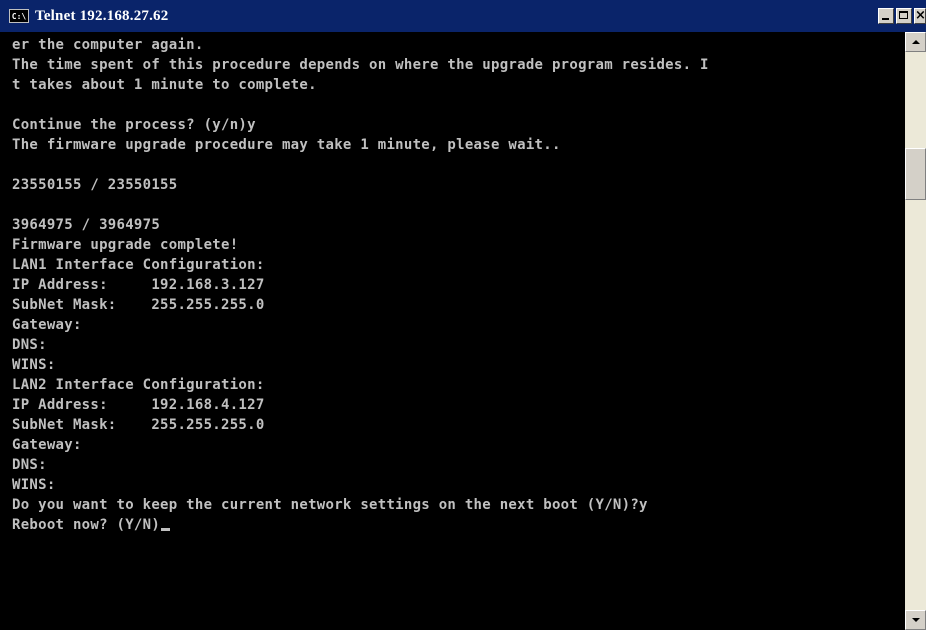 This screenshot has width=926, height=630. Describe the element at coordinates (915, 174) in the screenshot. I see `scroll-thumb` at that location.